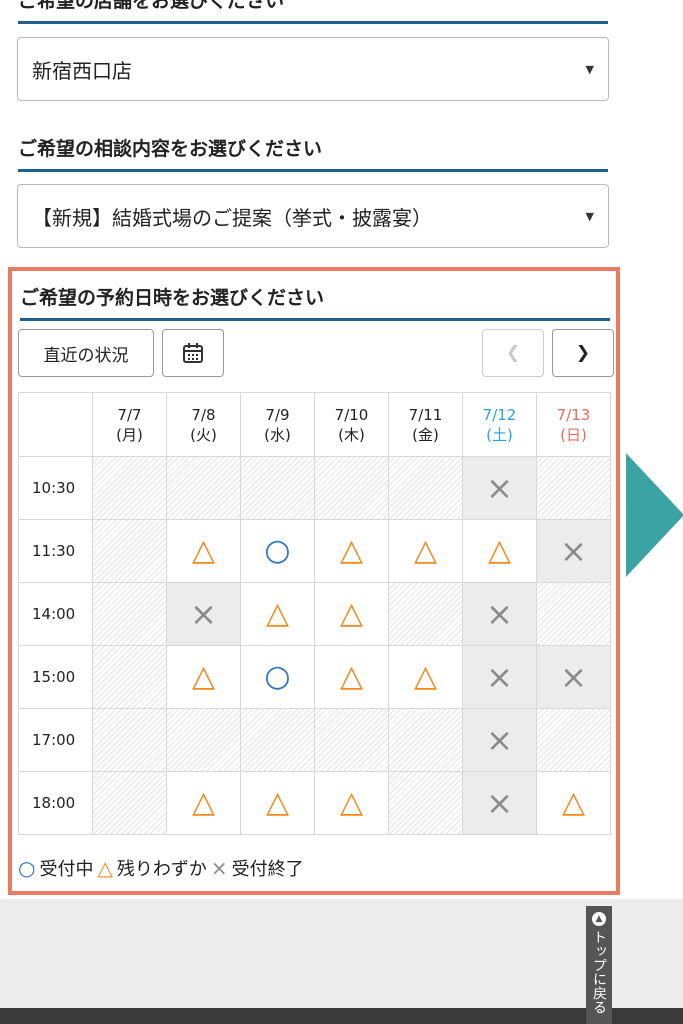 The height and width of the screenshot is (1024, 683). I want to click on time-label: 17:00, so click(55, 740).